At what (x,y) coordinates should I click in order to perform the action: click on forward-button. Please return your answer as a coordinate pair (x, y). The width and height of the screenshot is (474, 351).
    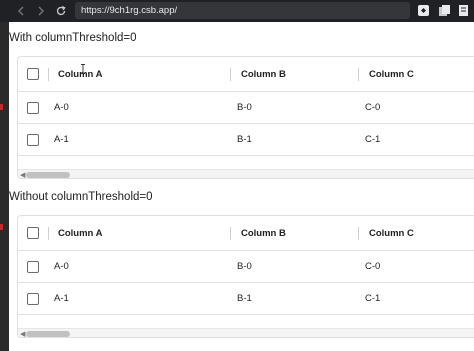
    Looking at the image, I should click on (41, 11).